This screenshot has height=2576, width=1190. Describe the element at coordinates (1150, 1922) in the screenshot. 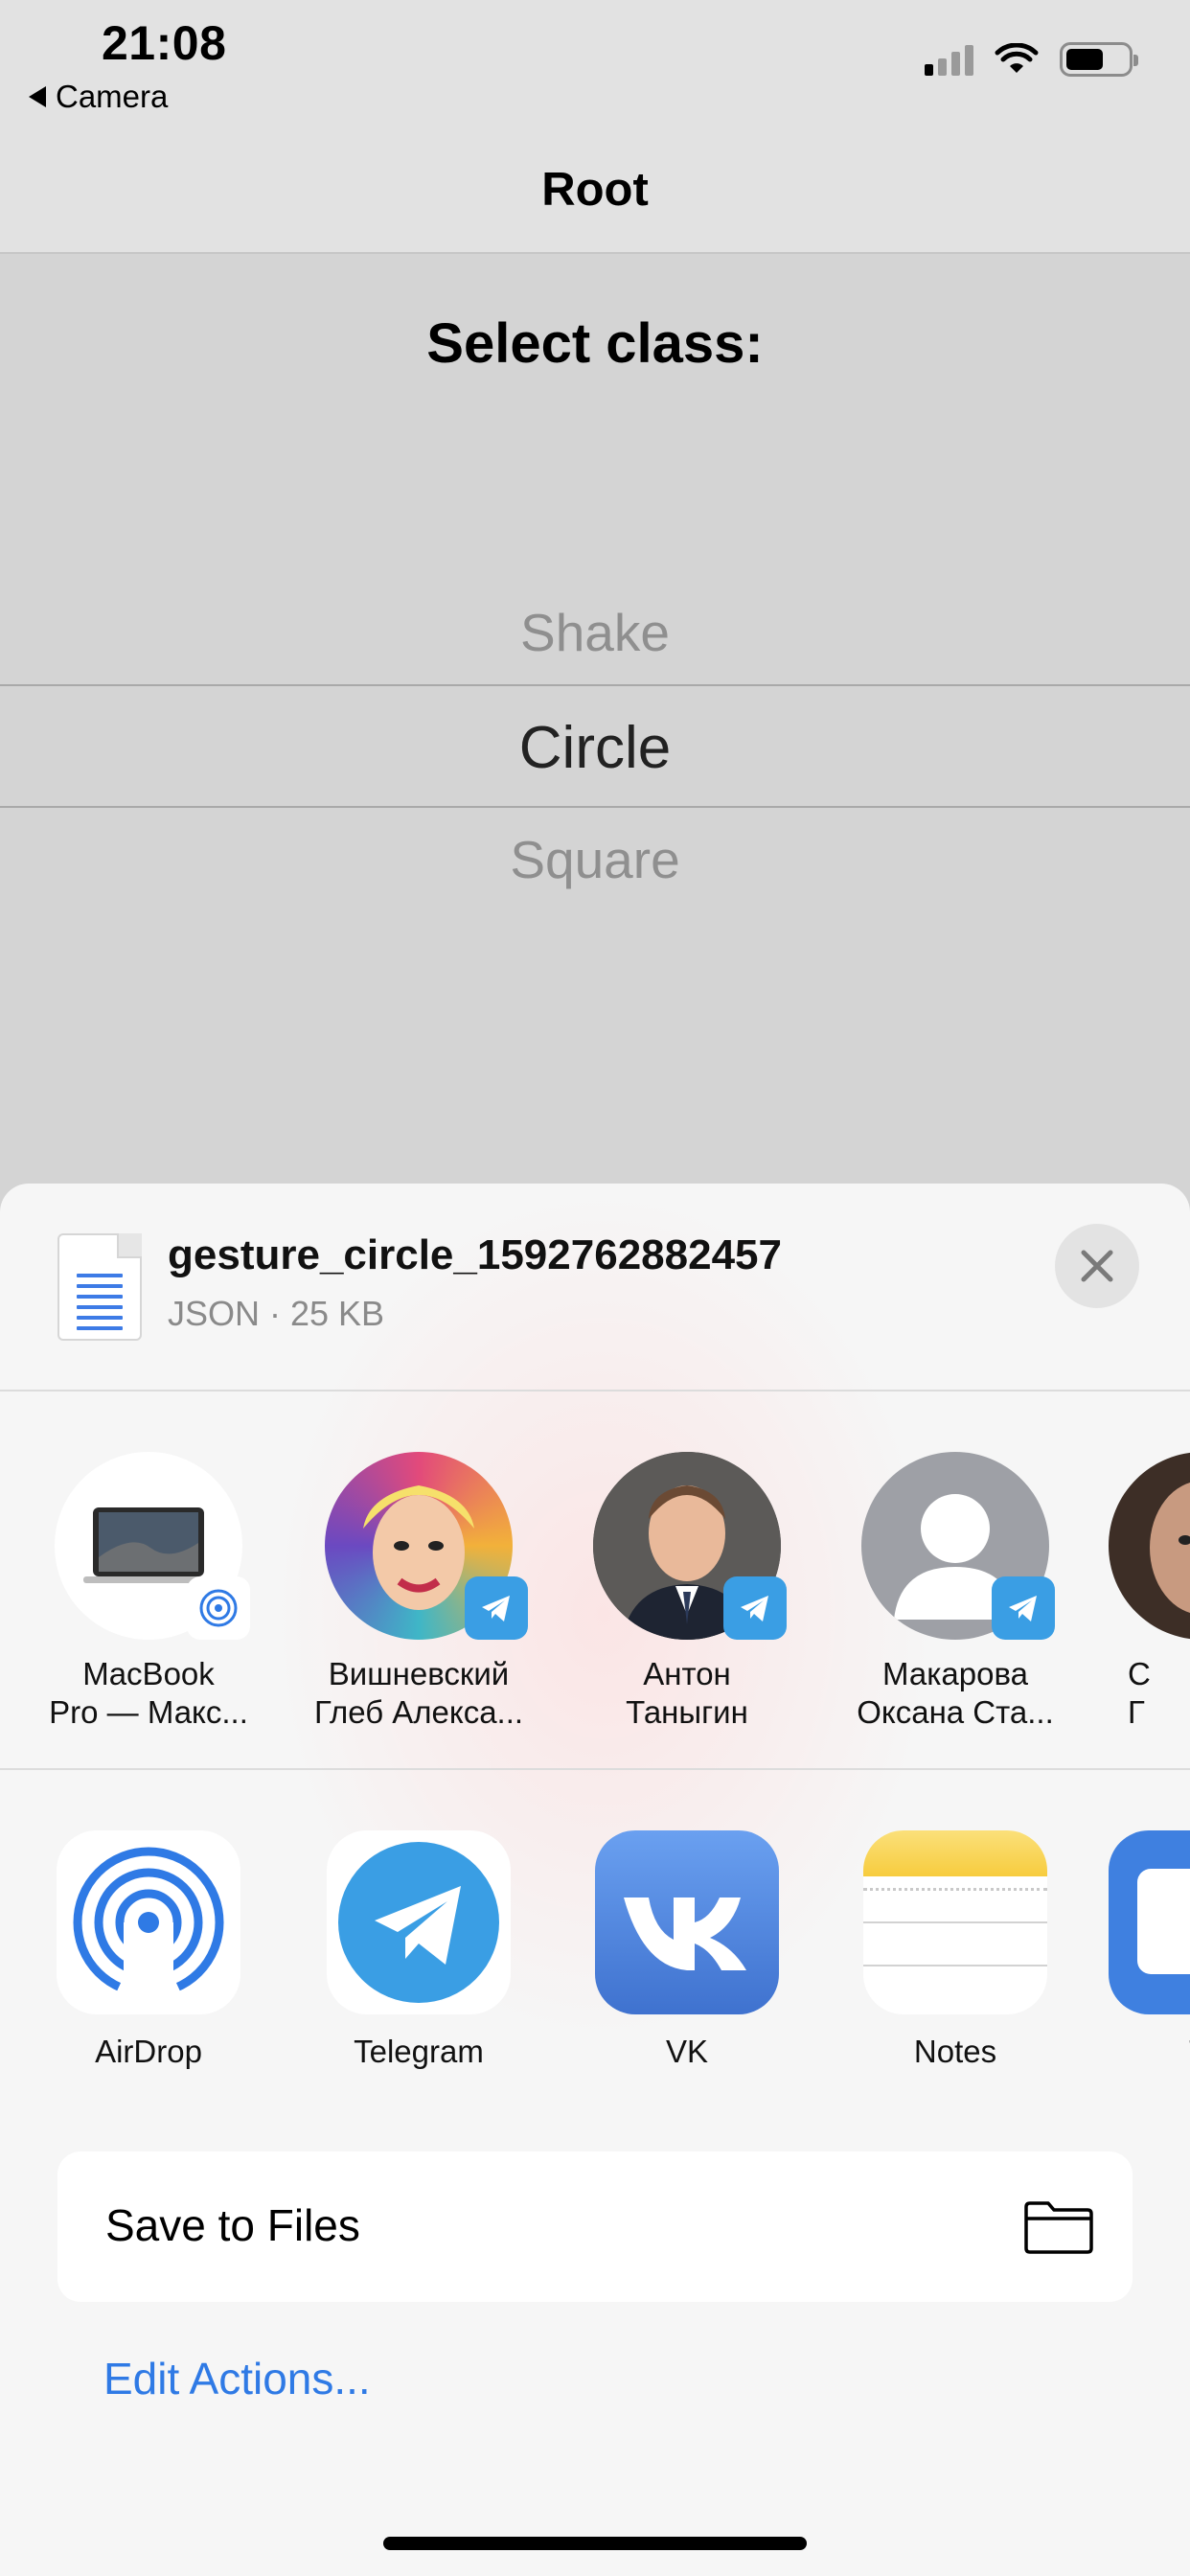

I see `app-icon` at that location.